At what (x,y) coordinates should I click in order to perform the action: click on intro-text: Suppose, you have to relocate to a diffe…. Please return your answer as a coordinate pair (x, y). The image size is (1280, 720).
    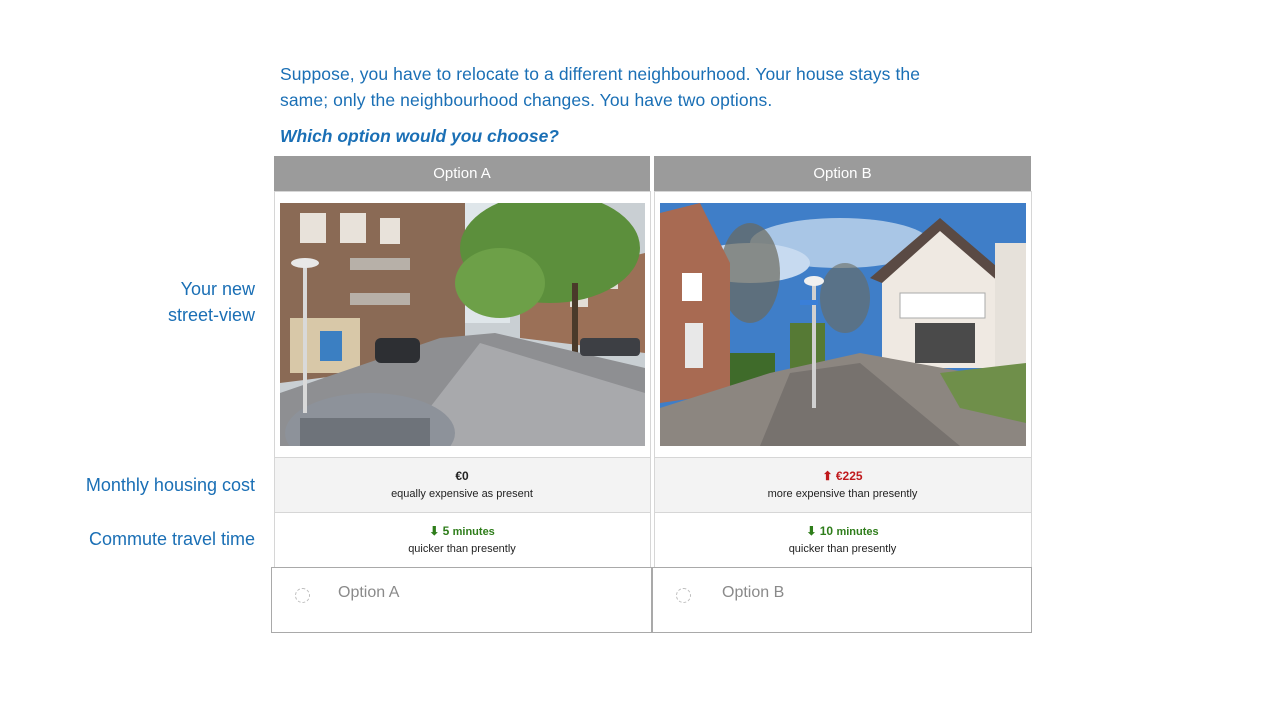
    Looking at the image, I should click on (640, 87).